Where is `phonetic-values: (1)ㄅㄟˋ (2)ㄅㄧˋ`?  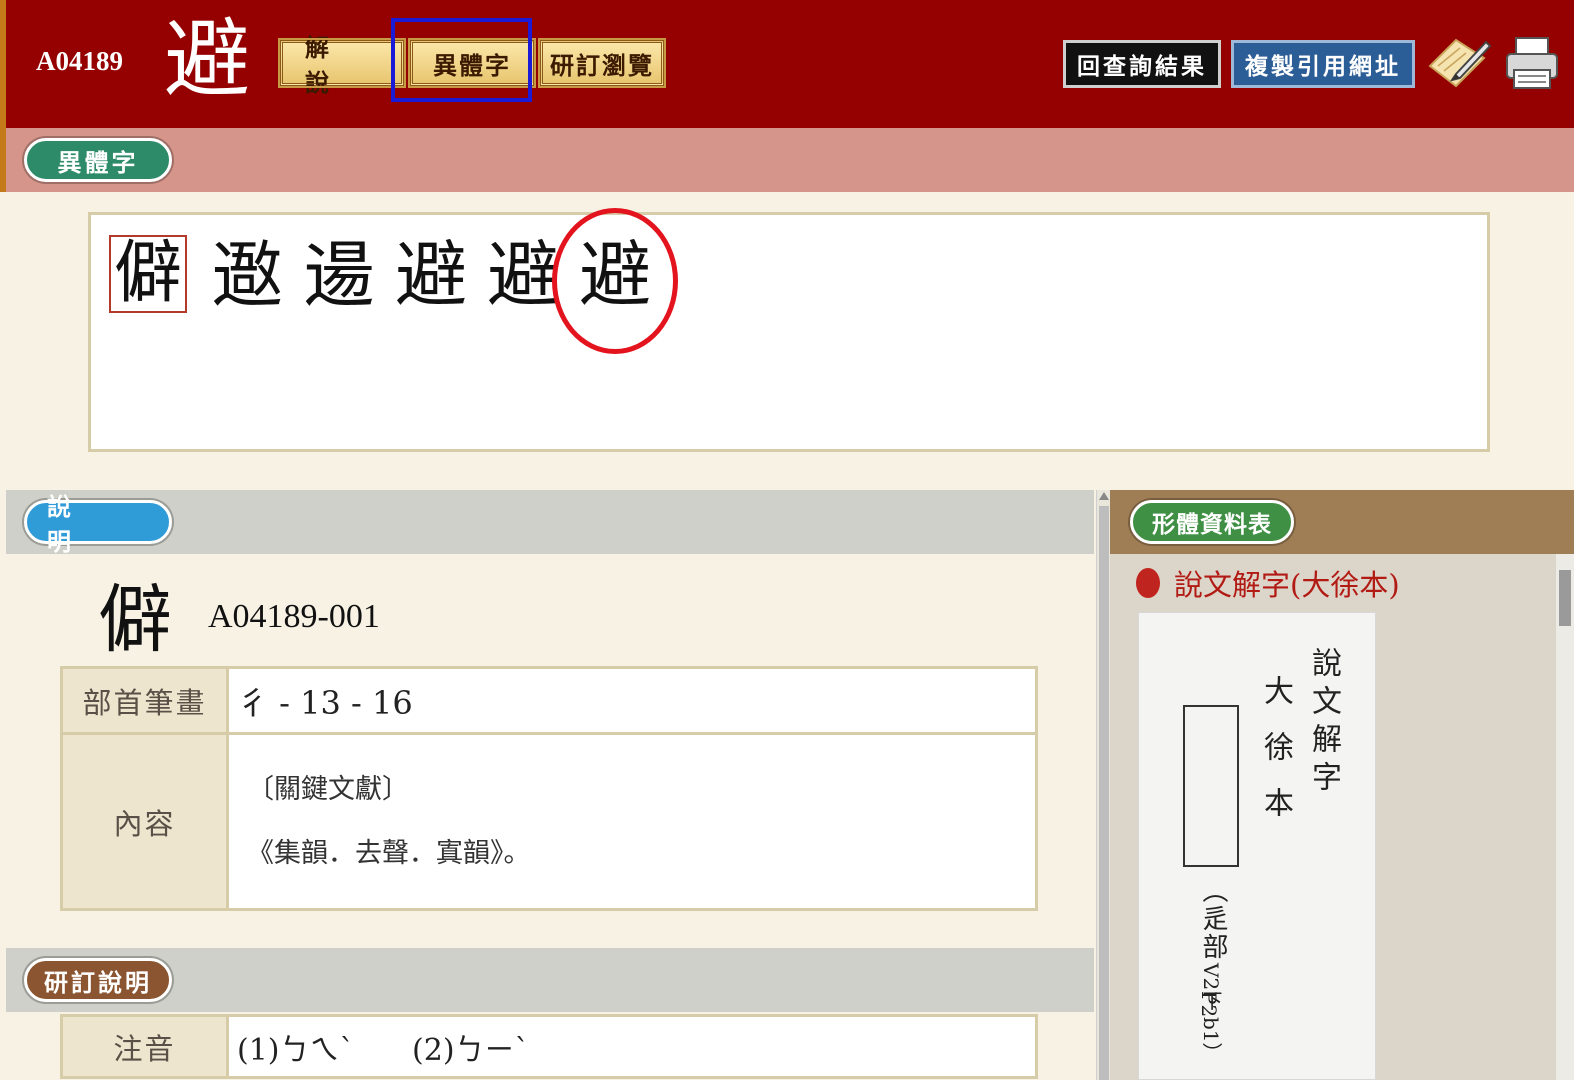 phonetic-values: (1)ㄅㄟˋ (2)ㄅㄧˋ is located at coordinates (632, 1046).